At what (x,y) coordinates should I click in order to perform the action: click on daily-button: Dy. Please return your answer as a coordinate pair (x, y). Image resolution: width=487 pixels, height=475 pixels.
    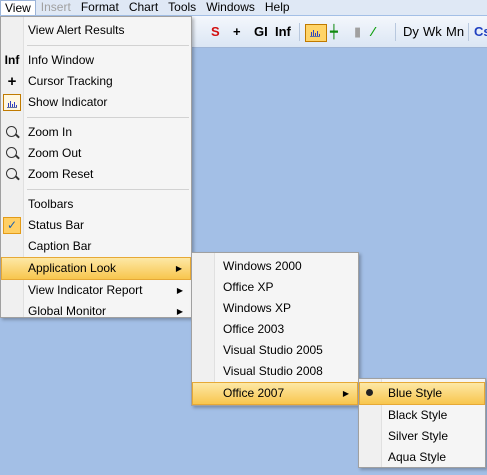
    Looking at the image, I should click on (411, 32).